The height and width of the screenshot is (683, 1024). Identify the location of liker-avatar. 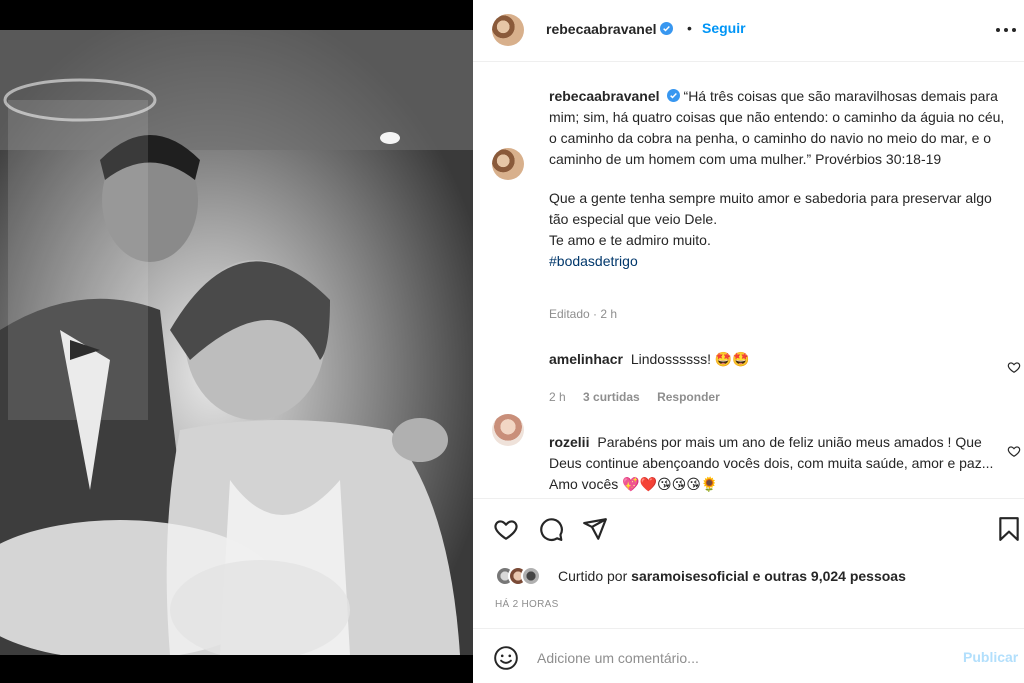
(531, 576).